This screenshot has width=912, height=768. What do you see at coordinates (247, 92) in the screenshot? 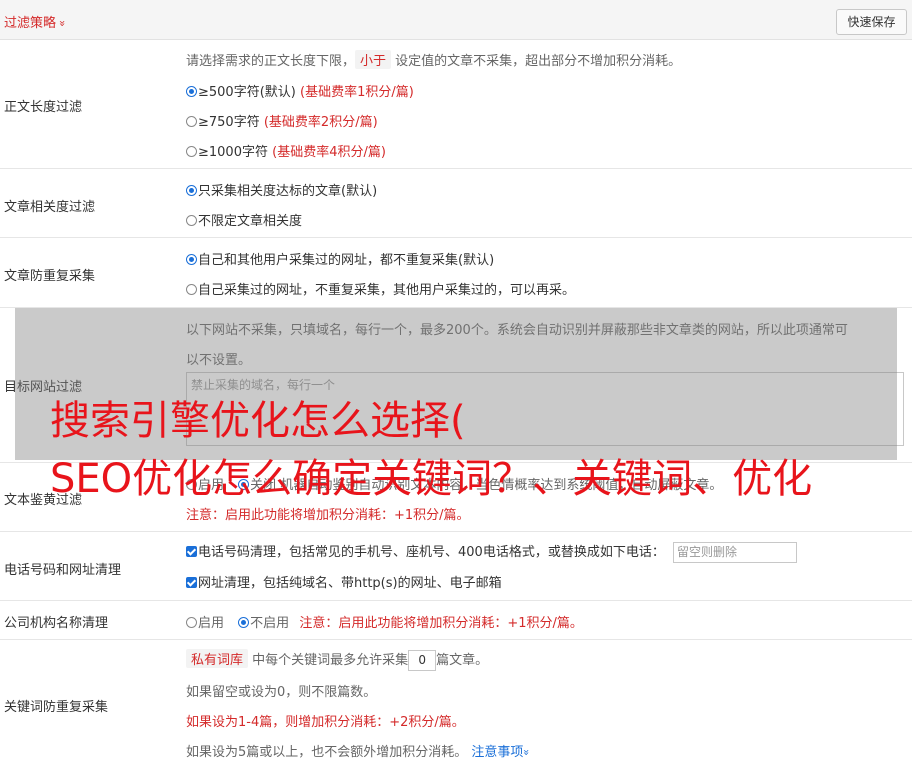
I see `option-label: ≥500字符(默认)` at bounding box center [247, 92].